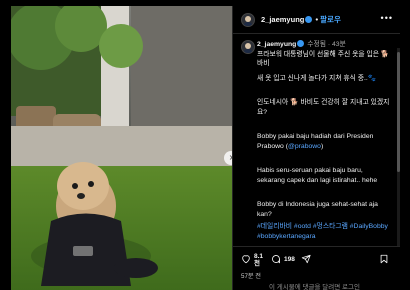  I want to click on author-username: 2_jaemyung, so click(282, 19).